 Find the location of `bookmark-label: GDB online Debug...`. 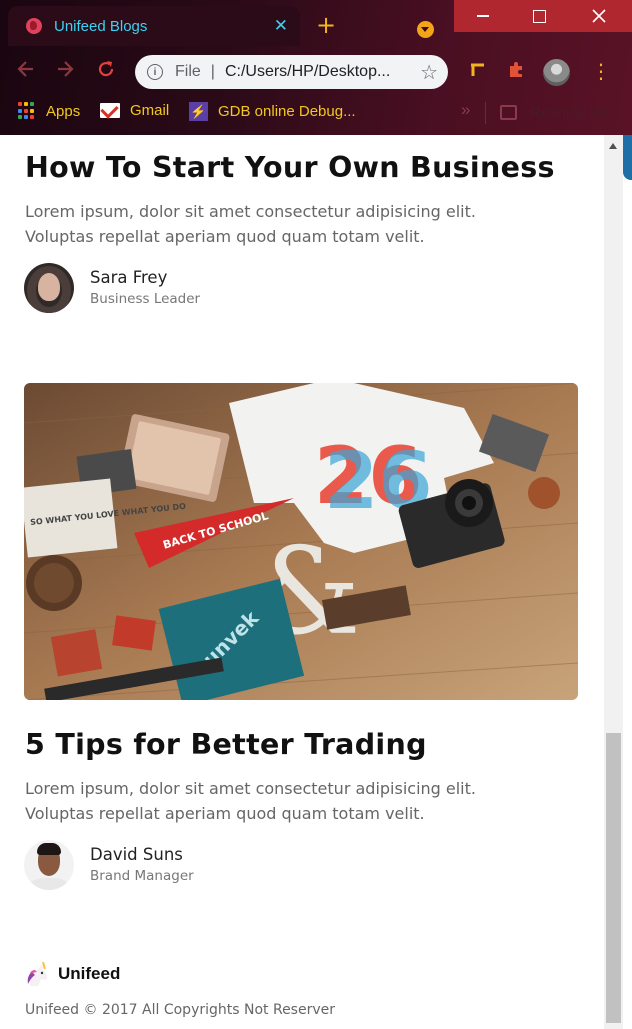

bookmark-label: GDB online Debug... is located at coordinates (287, 111).